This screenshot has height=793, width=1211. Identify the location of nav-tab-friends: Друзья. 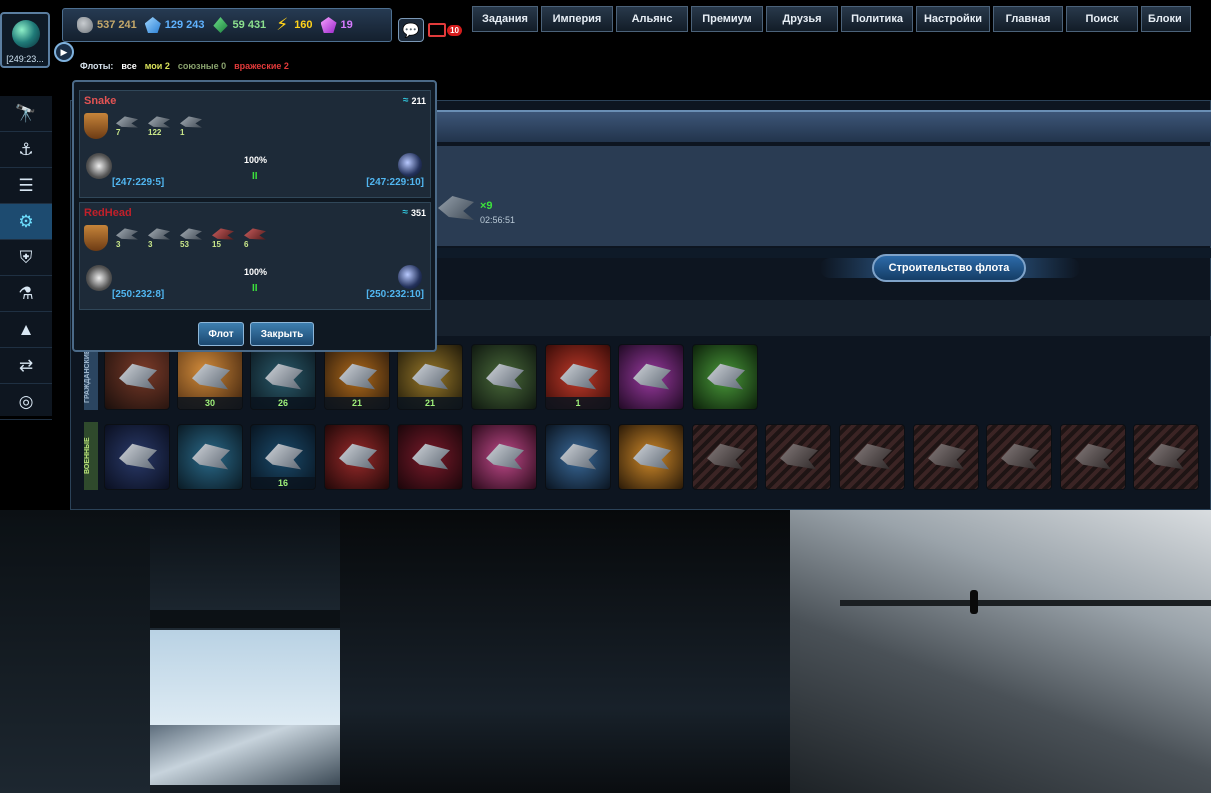
(802, 19).